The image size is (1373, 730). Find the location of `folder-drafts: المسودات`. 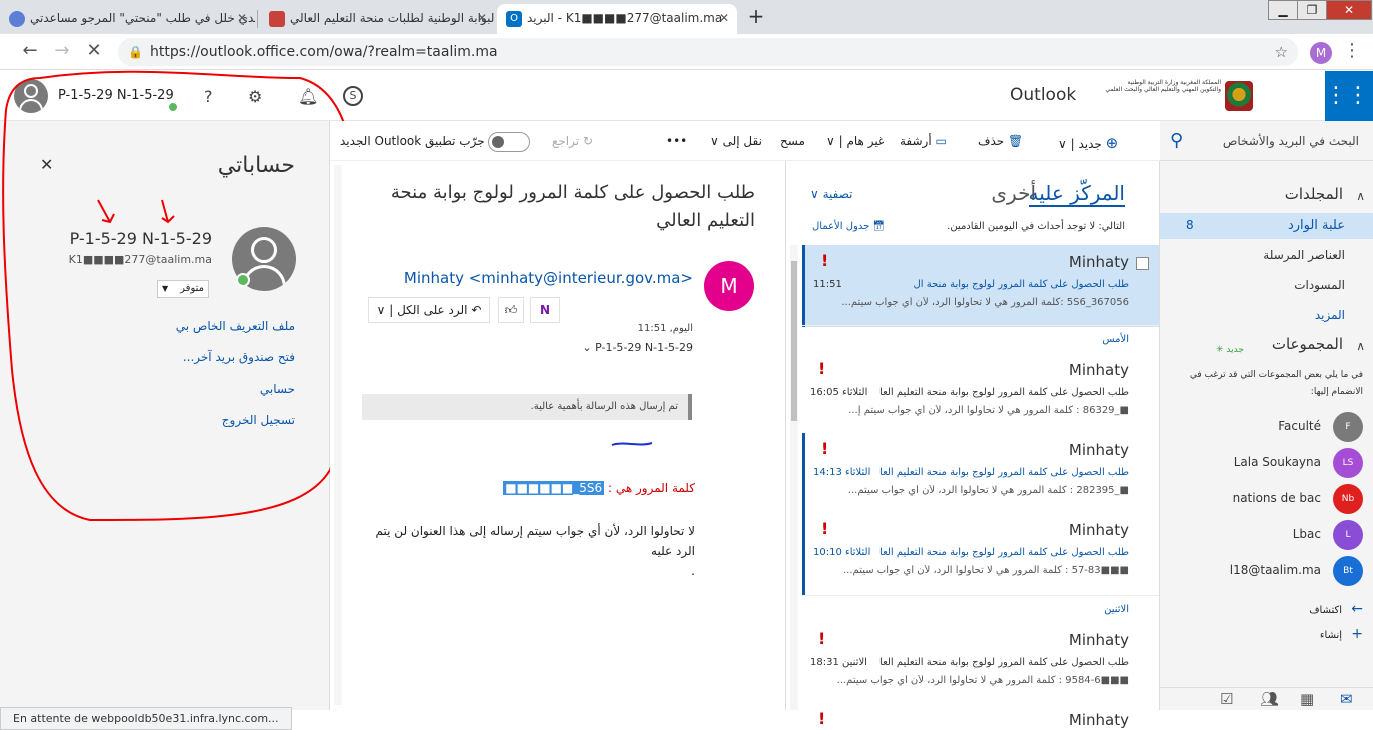

folder-drafts: المسودات is located at coordinates (1270, 285).